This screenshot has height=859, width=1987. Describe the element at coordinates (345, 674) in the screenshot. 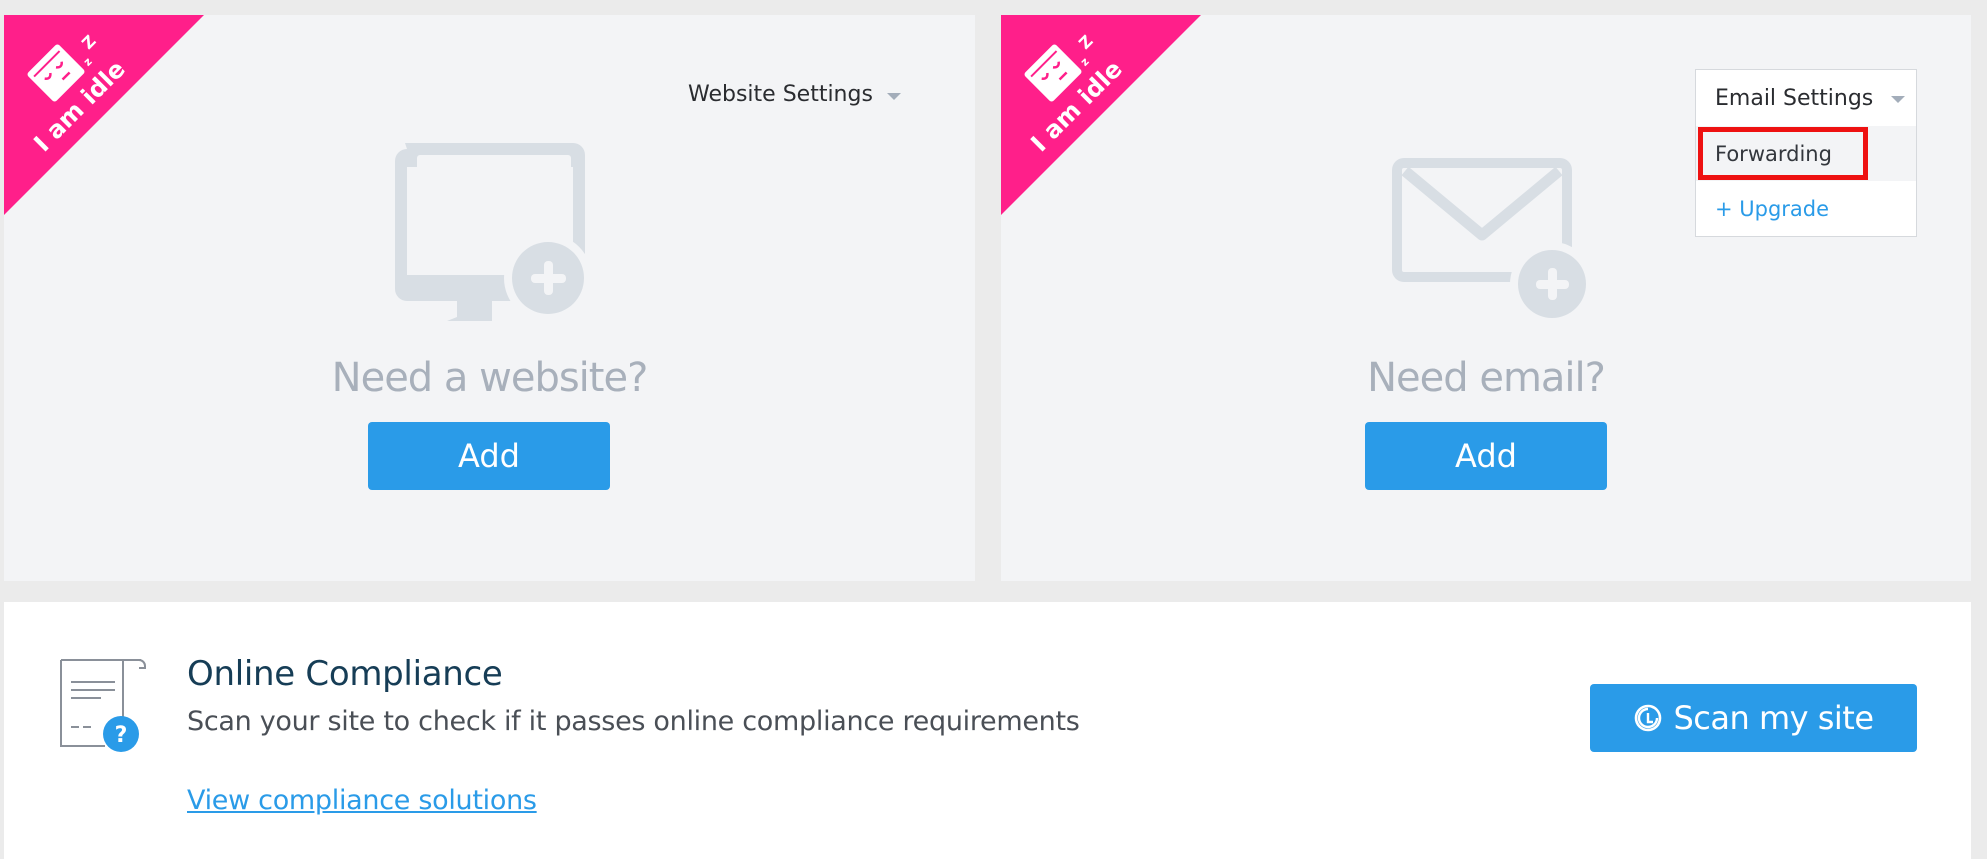

I see `compliance-title: Online Compliance` at that location.